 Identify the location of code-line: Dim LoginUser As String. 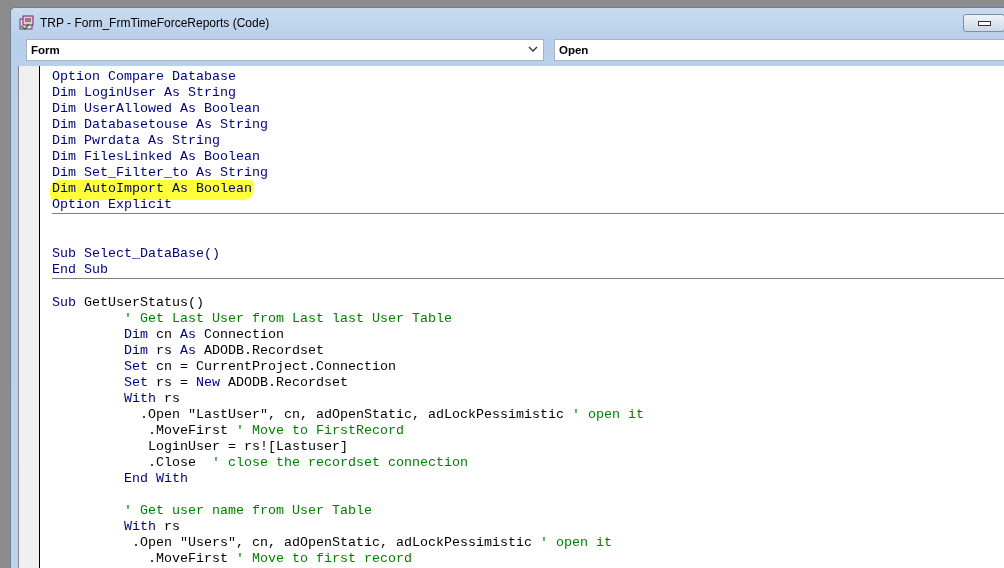
(144, 93).